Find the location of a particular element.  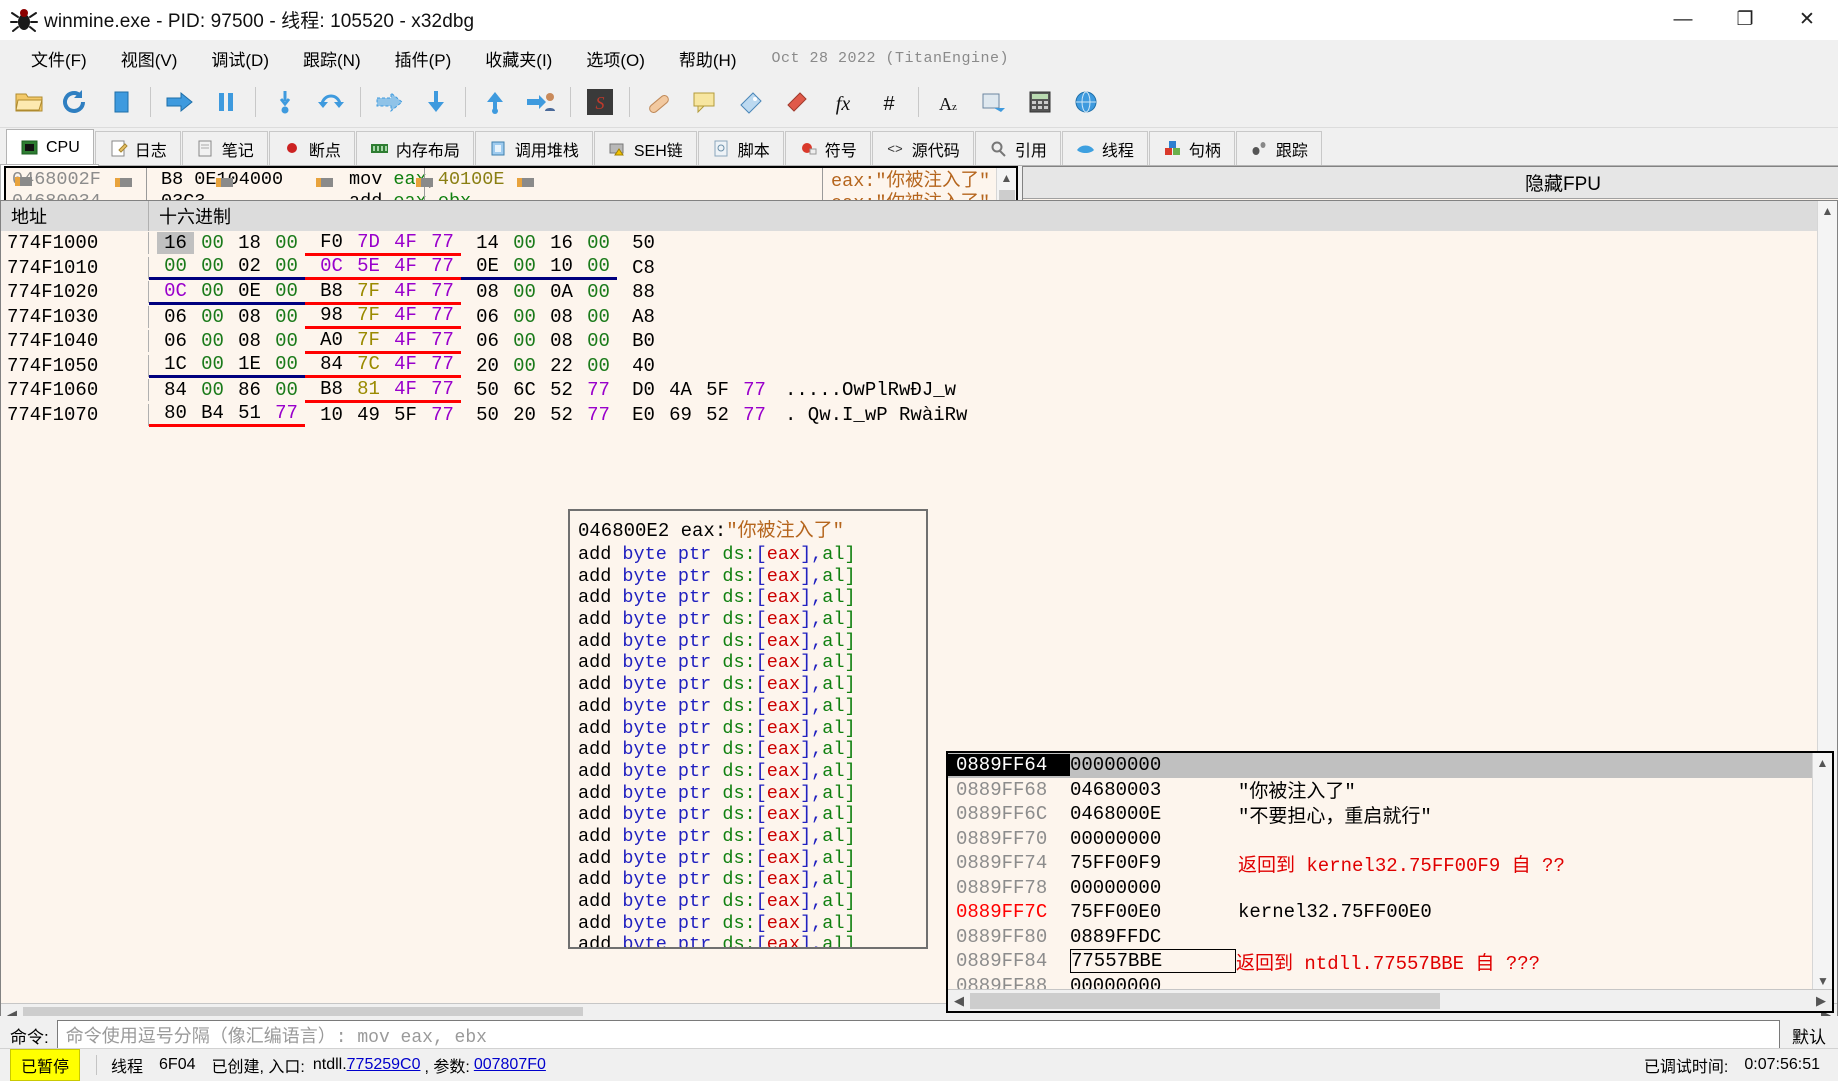

stack-row: 0889FF64 00000000 is located at coordinates (1390, 765).